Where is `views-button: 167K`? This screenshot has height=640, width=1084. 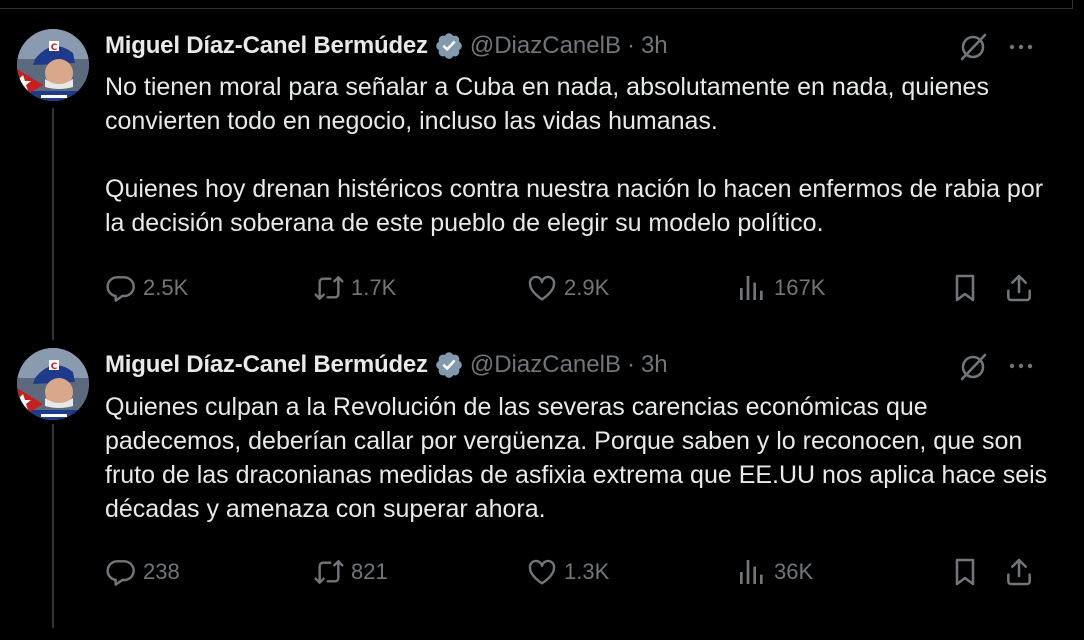 views-button: 167K is located at coordinates (780, 288).